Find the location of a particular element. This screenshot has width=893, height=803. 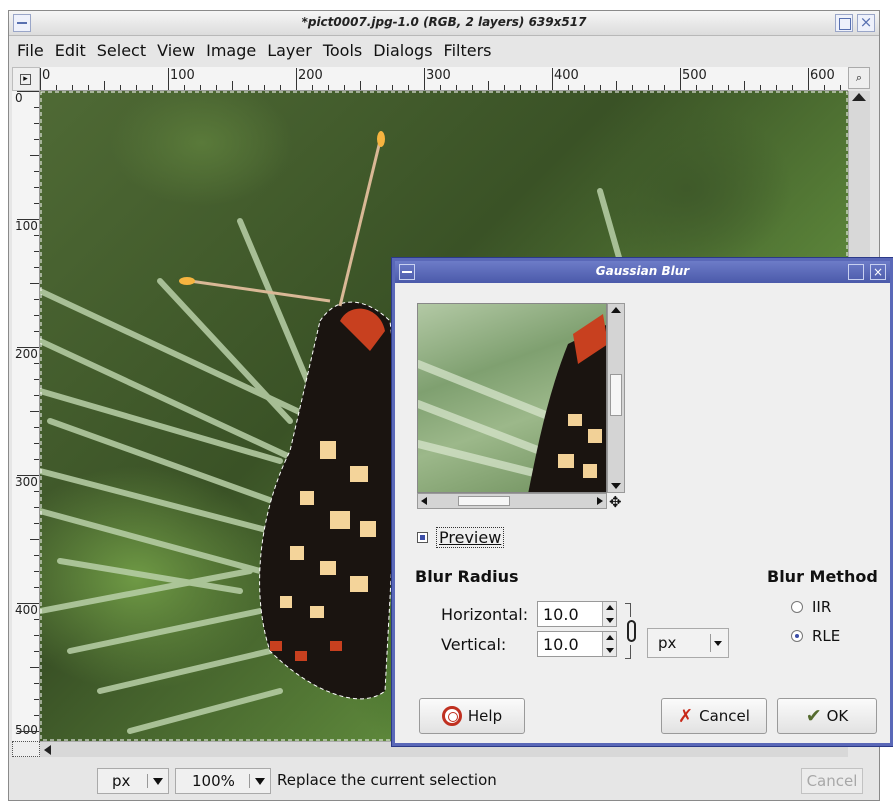

status-cancel-button: Cancel is located at coordinates (832, 781).